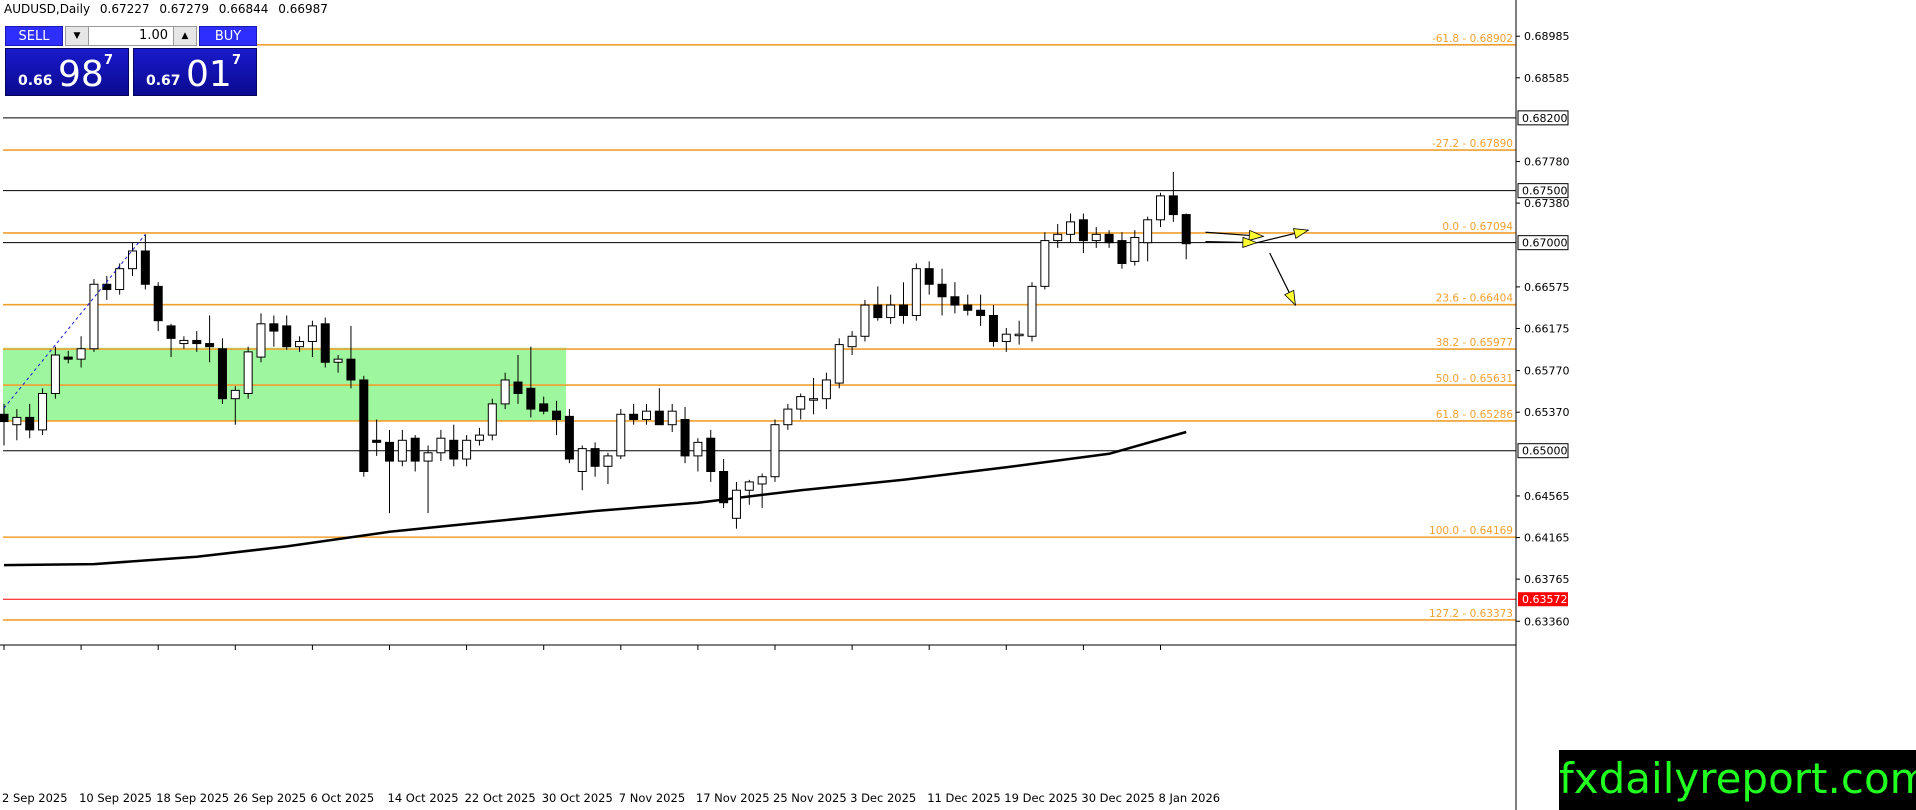 This screenshot has height=810, width=1916. What do you see at coordinates (228, 36) in the screenshot?
I see `buy-button: BUY` at bounding box center [228, 36].